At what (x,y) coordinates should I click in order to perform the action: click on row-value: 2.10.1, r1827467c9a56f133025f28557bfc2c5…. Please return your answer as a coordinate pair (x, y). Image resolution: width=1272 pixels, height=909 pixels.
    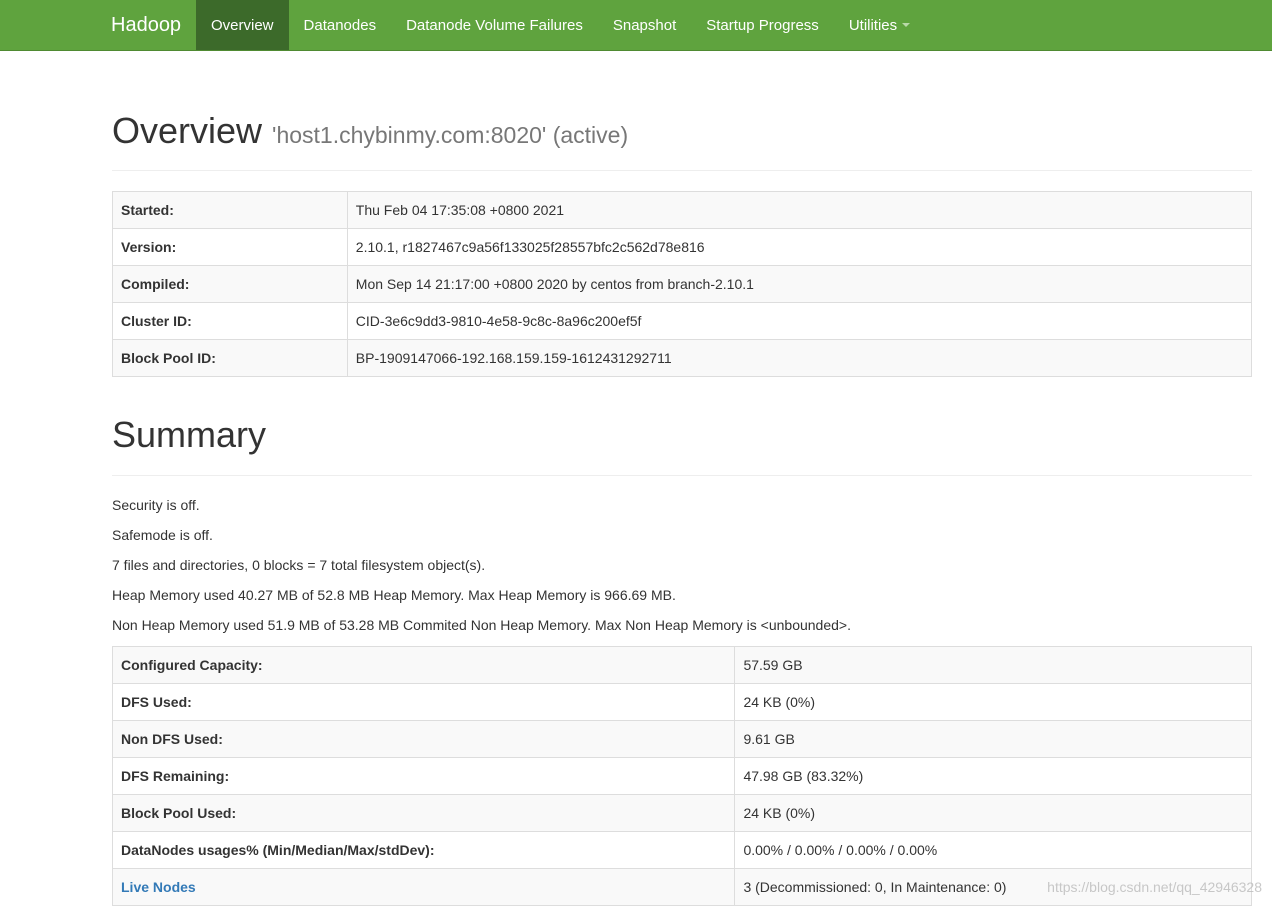
    Looking at the image, I should click on (799, 247).